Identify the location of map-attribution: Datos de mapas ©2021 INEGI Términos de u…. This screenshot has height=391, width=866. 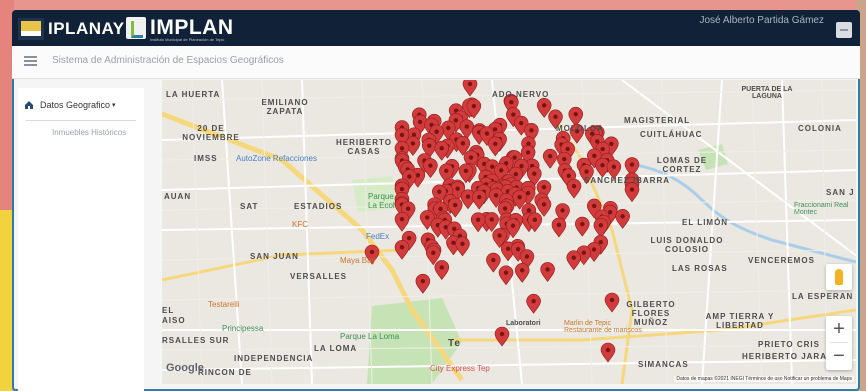
(764, 379).